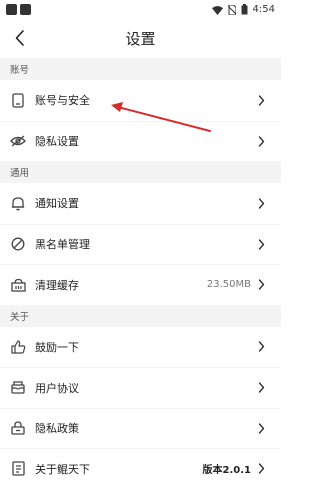  Describe the element at coordinates (57, 347) in the screenshot. I see `settings-item-label: 鼓励一下` at that location.